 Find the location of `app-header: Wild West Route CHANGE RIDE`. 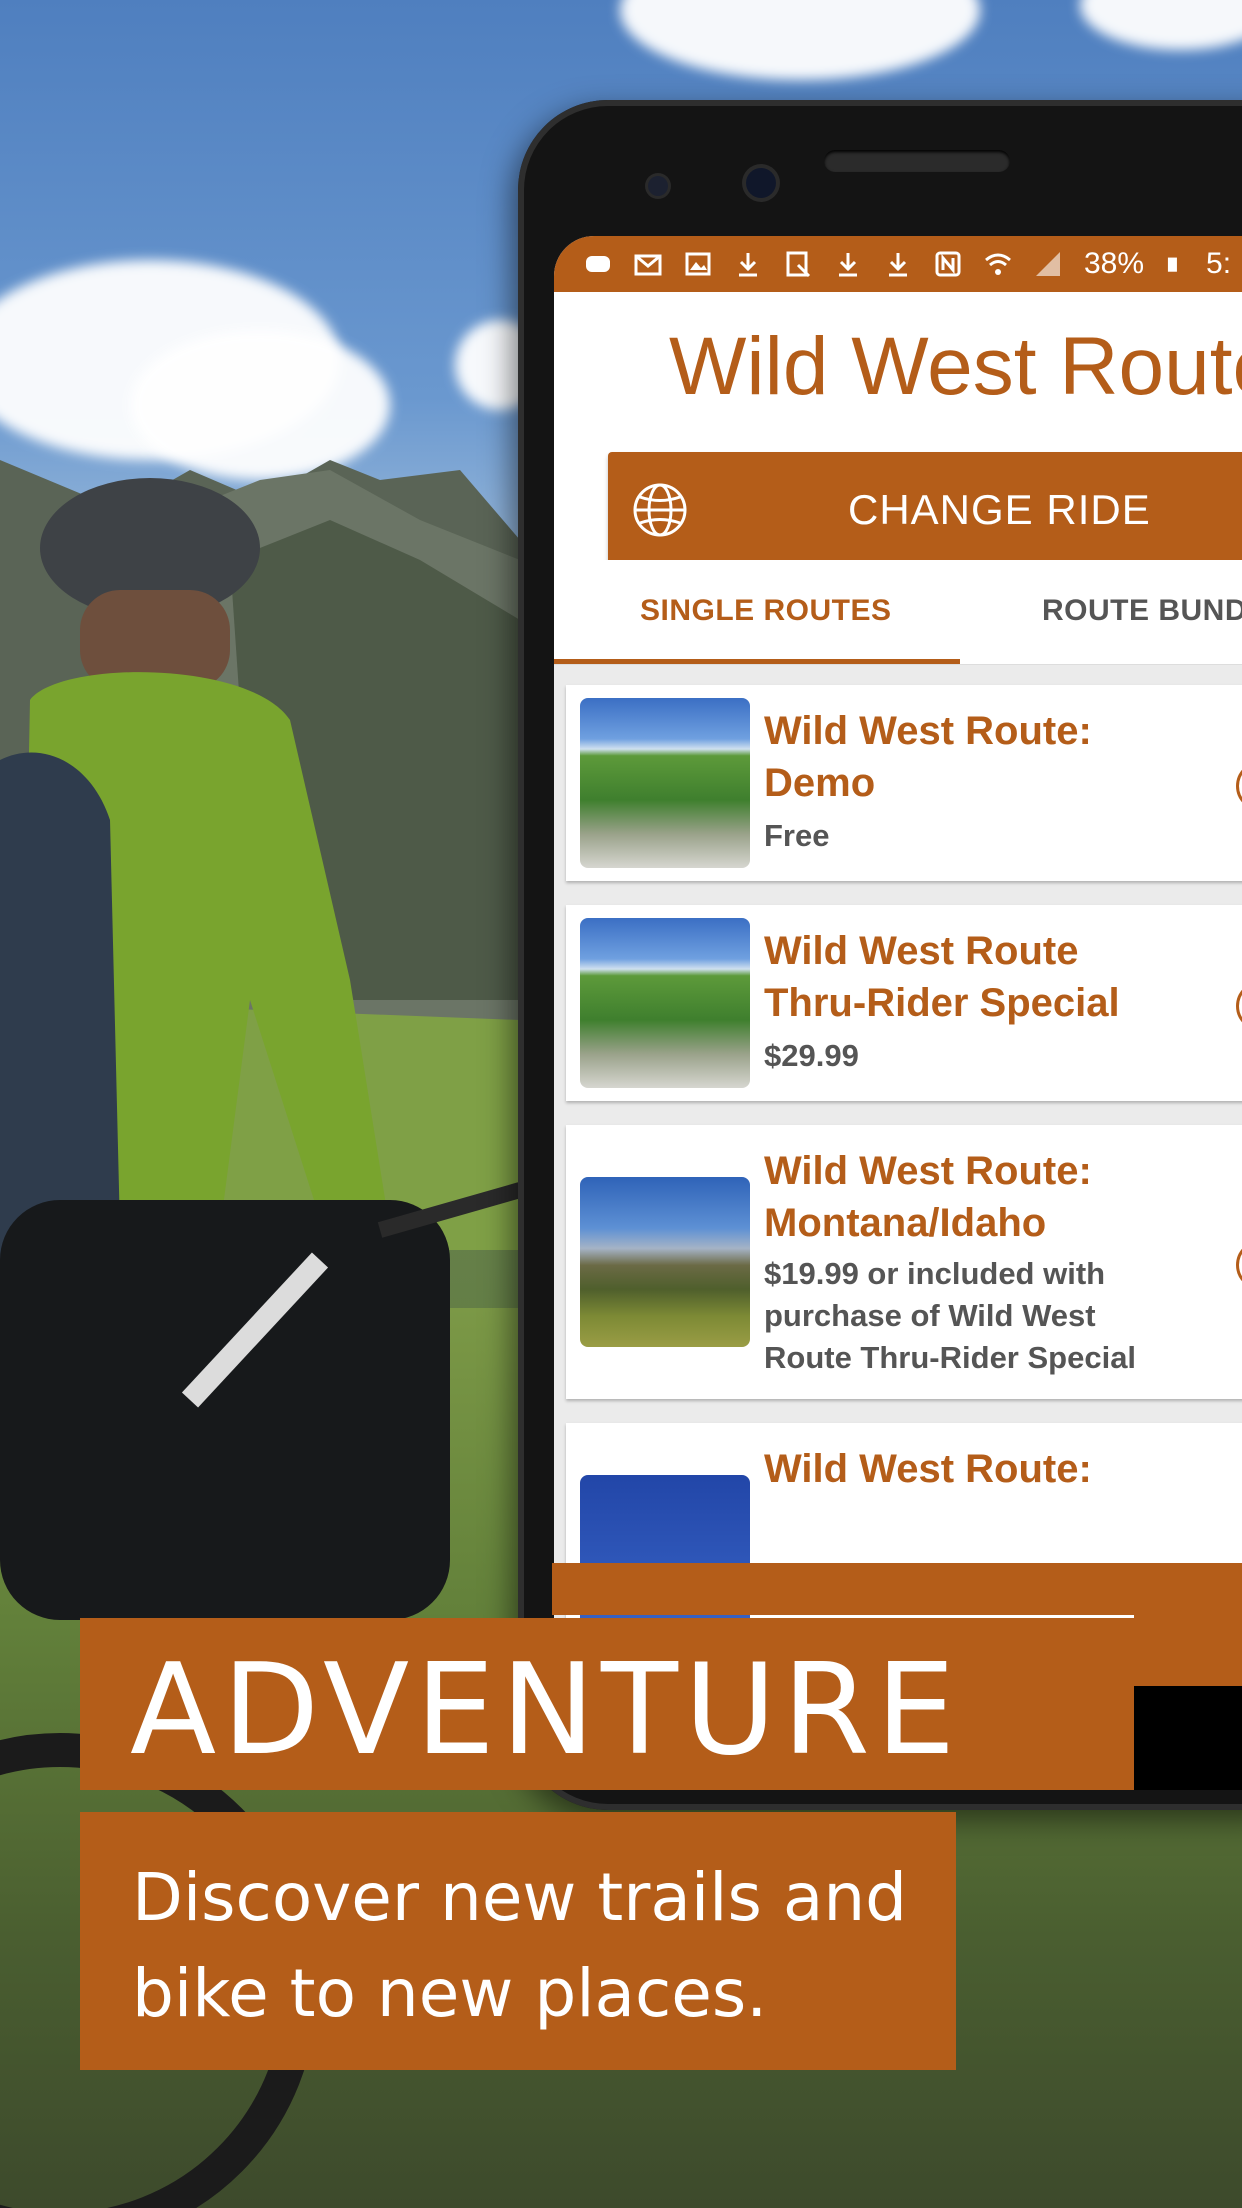

app-header: Wild West Route CHANGE RIDE is located at coordinates (898, 429).